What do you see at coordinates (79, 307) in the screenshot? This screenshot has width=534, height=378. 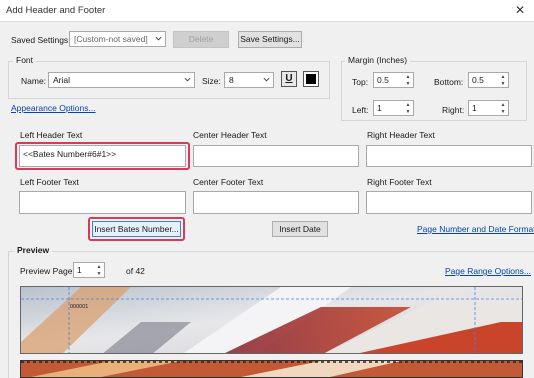 I see `bates-stamp: 000001` at bounding box center [79, 307].